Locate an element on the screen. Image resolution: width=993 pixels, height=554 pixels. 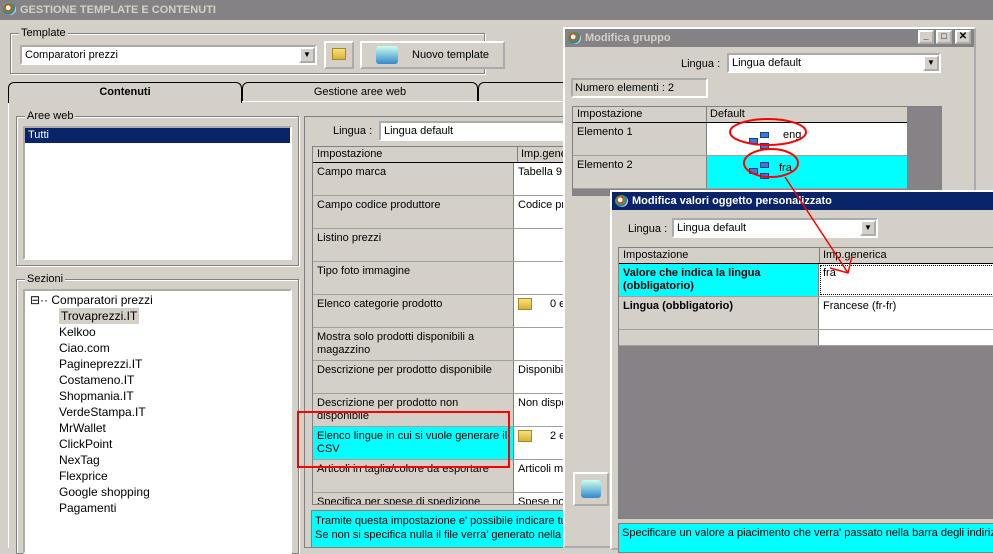
close-button: ✕ is located at coordinates (963, 37).